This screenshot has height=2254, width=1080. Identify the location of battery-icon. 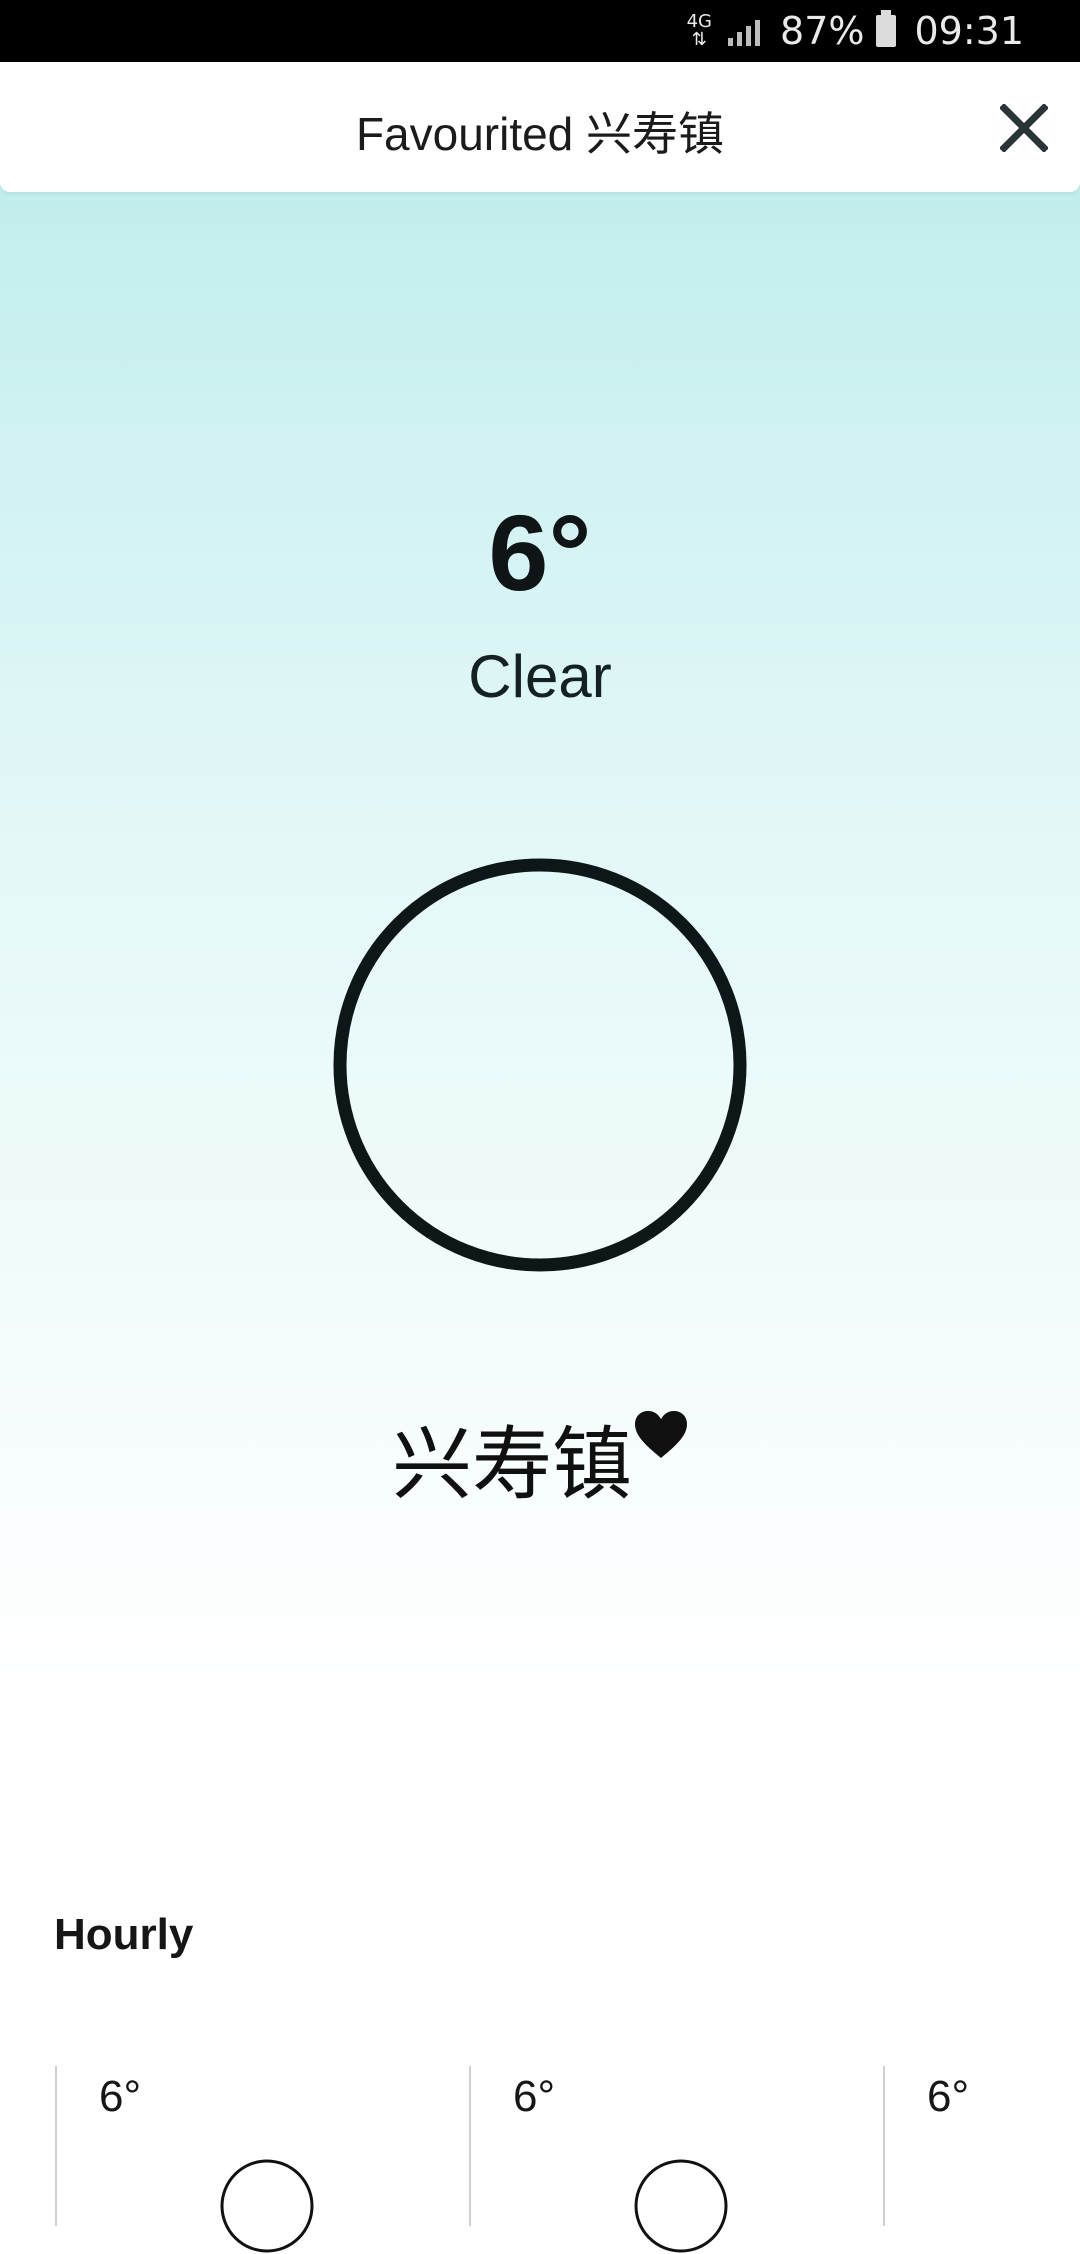
(886, 28).